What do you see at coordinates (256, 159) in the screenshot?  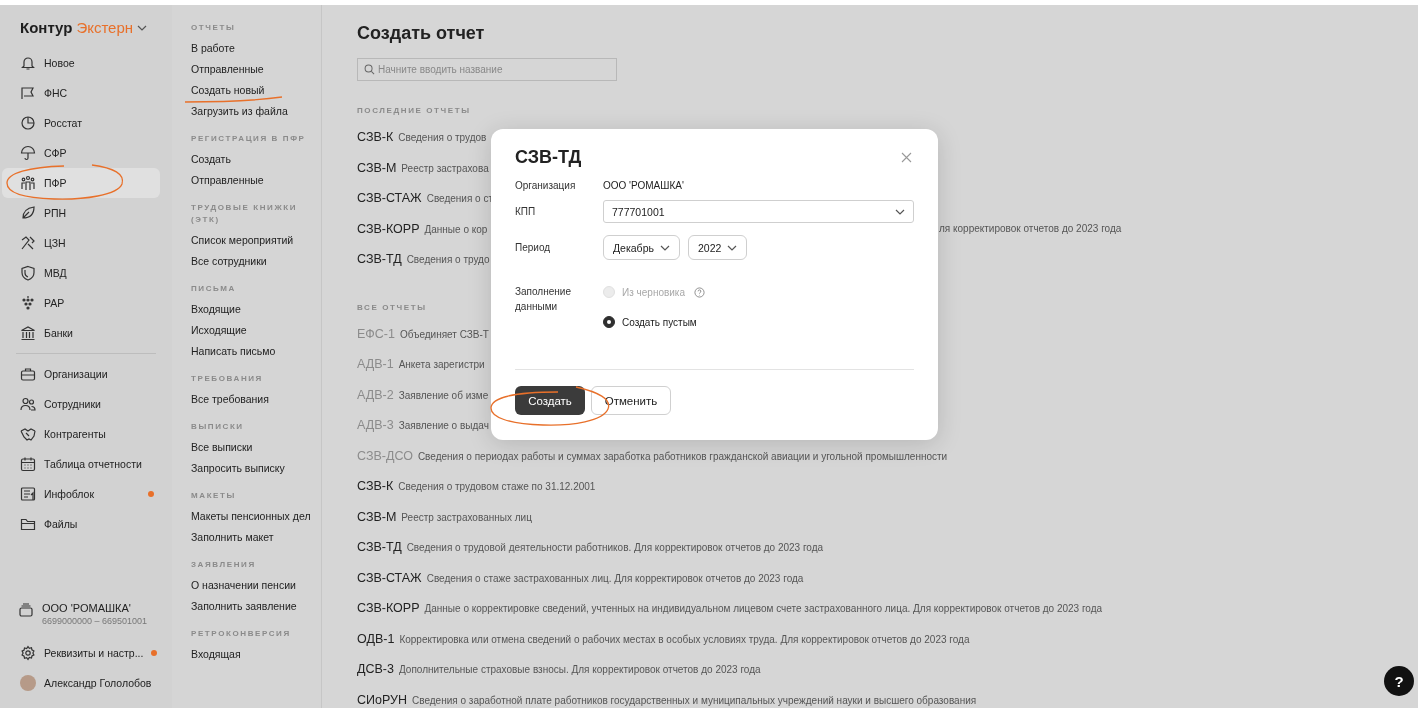 I see `menu-link: Создать` at bounding box center [256, 159].